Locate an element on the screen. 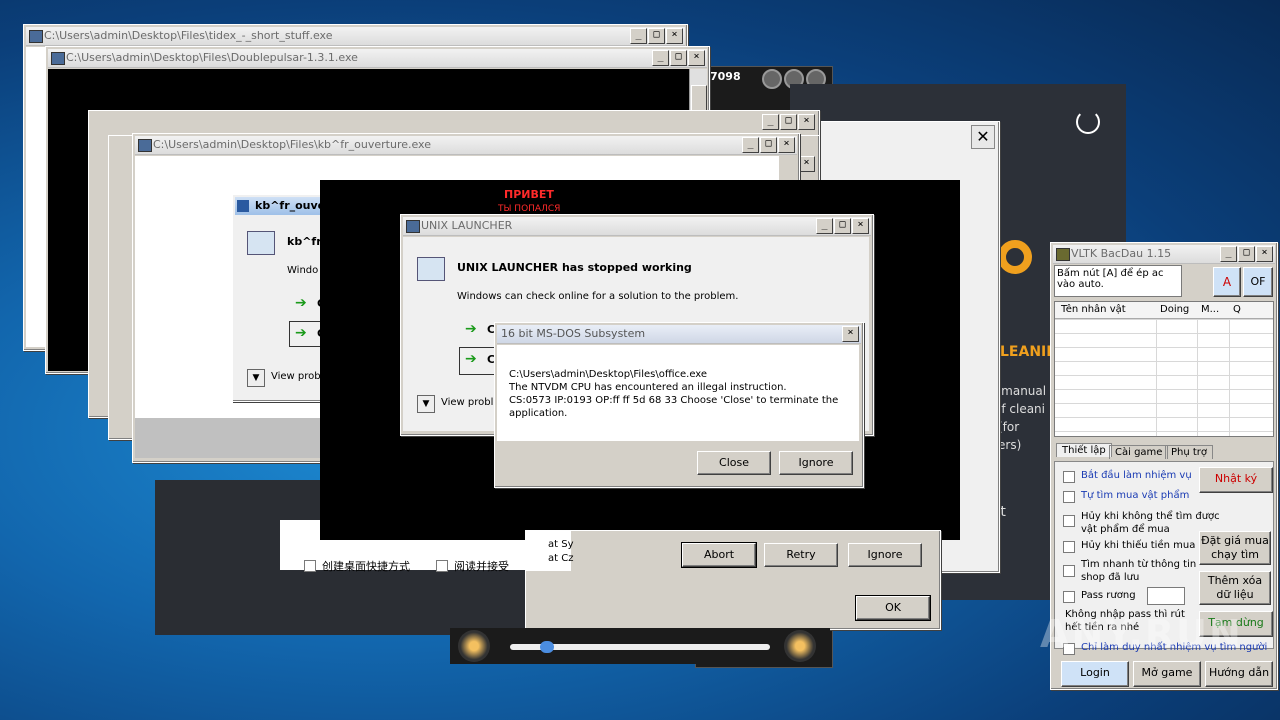  kbfr-dialog-line: Windo is located at coordinates (303, 270).